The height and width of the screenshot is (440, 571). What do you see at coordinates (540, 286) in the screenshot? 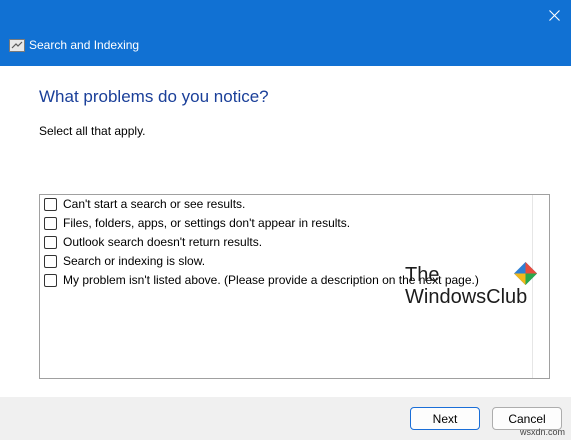
I see `scrollbar` at bounding box center [540, 286].